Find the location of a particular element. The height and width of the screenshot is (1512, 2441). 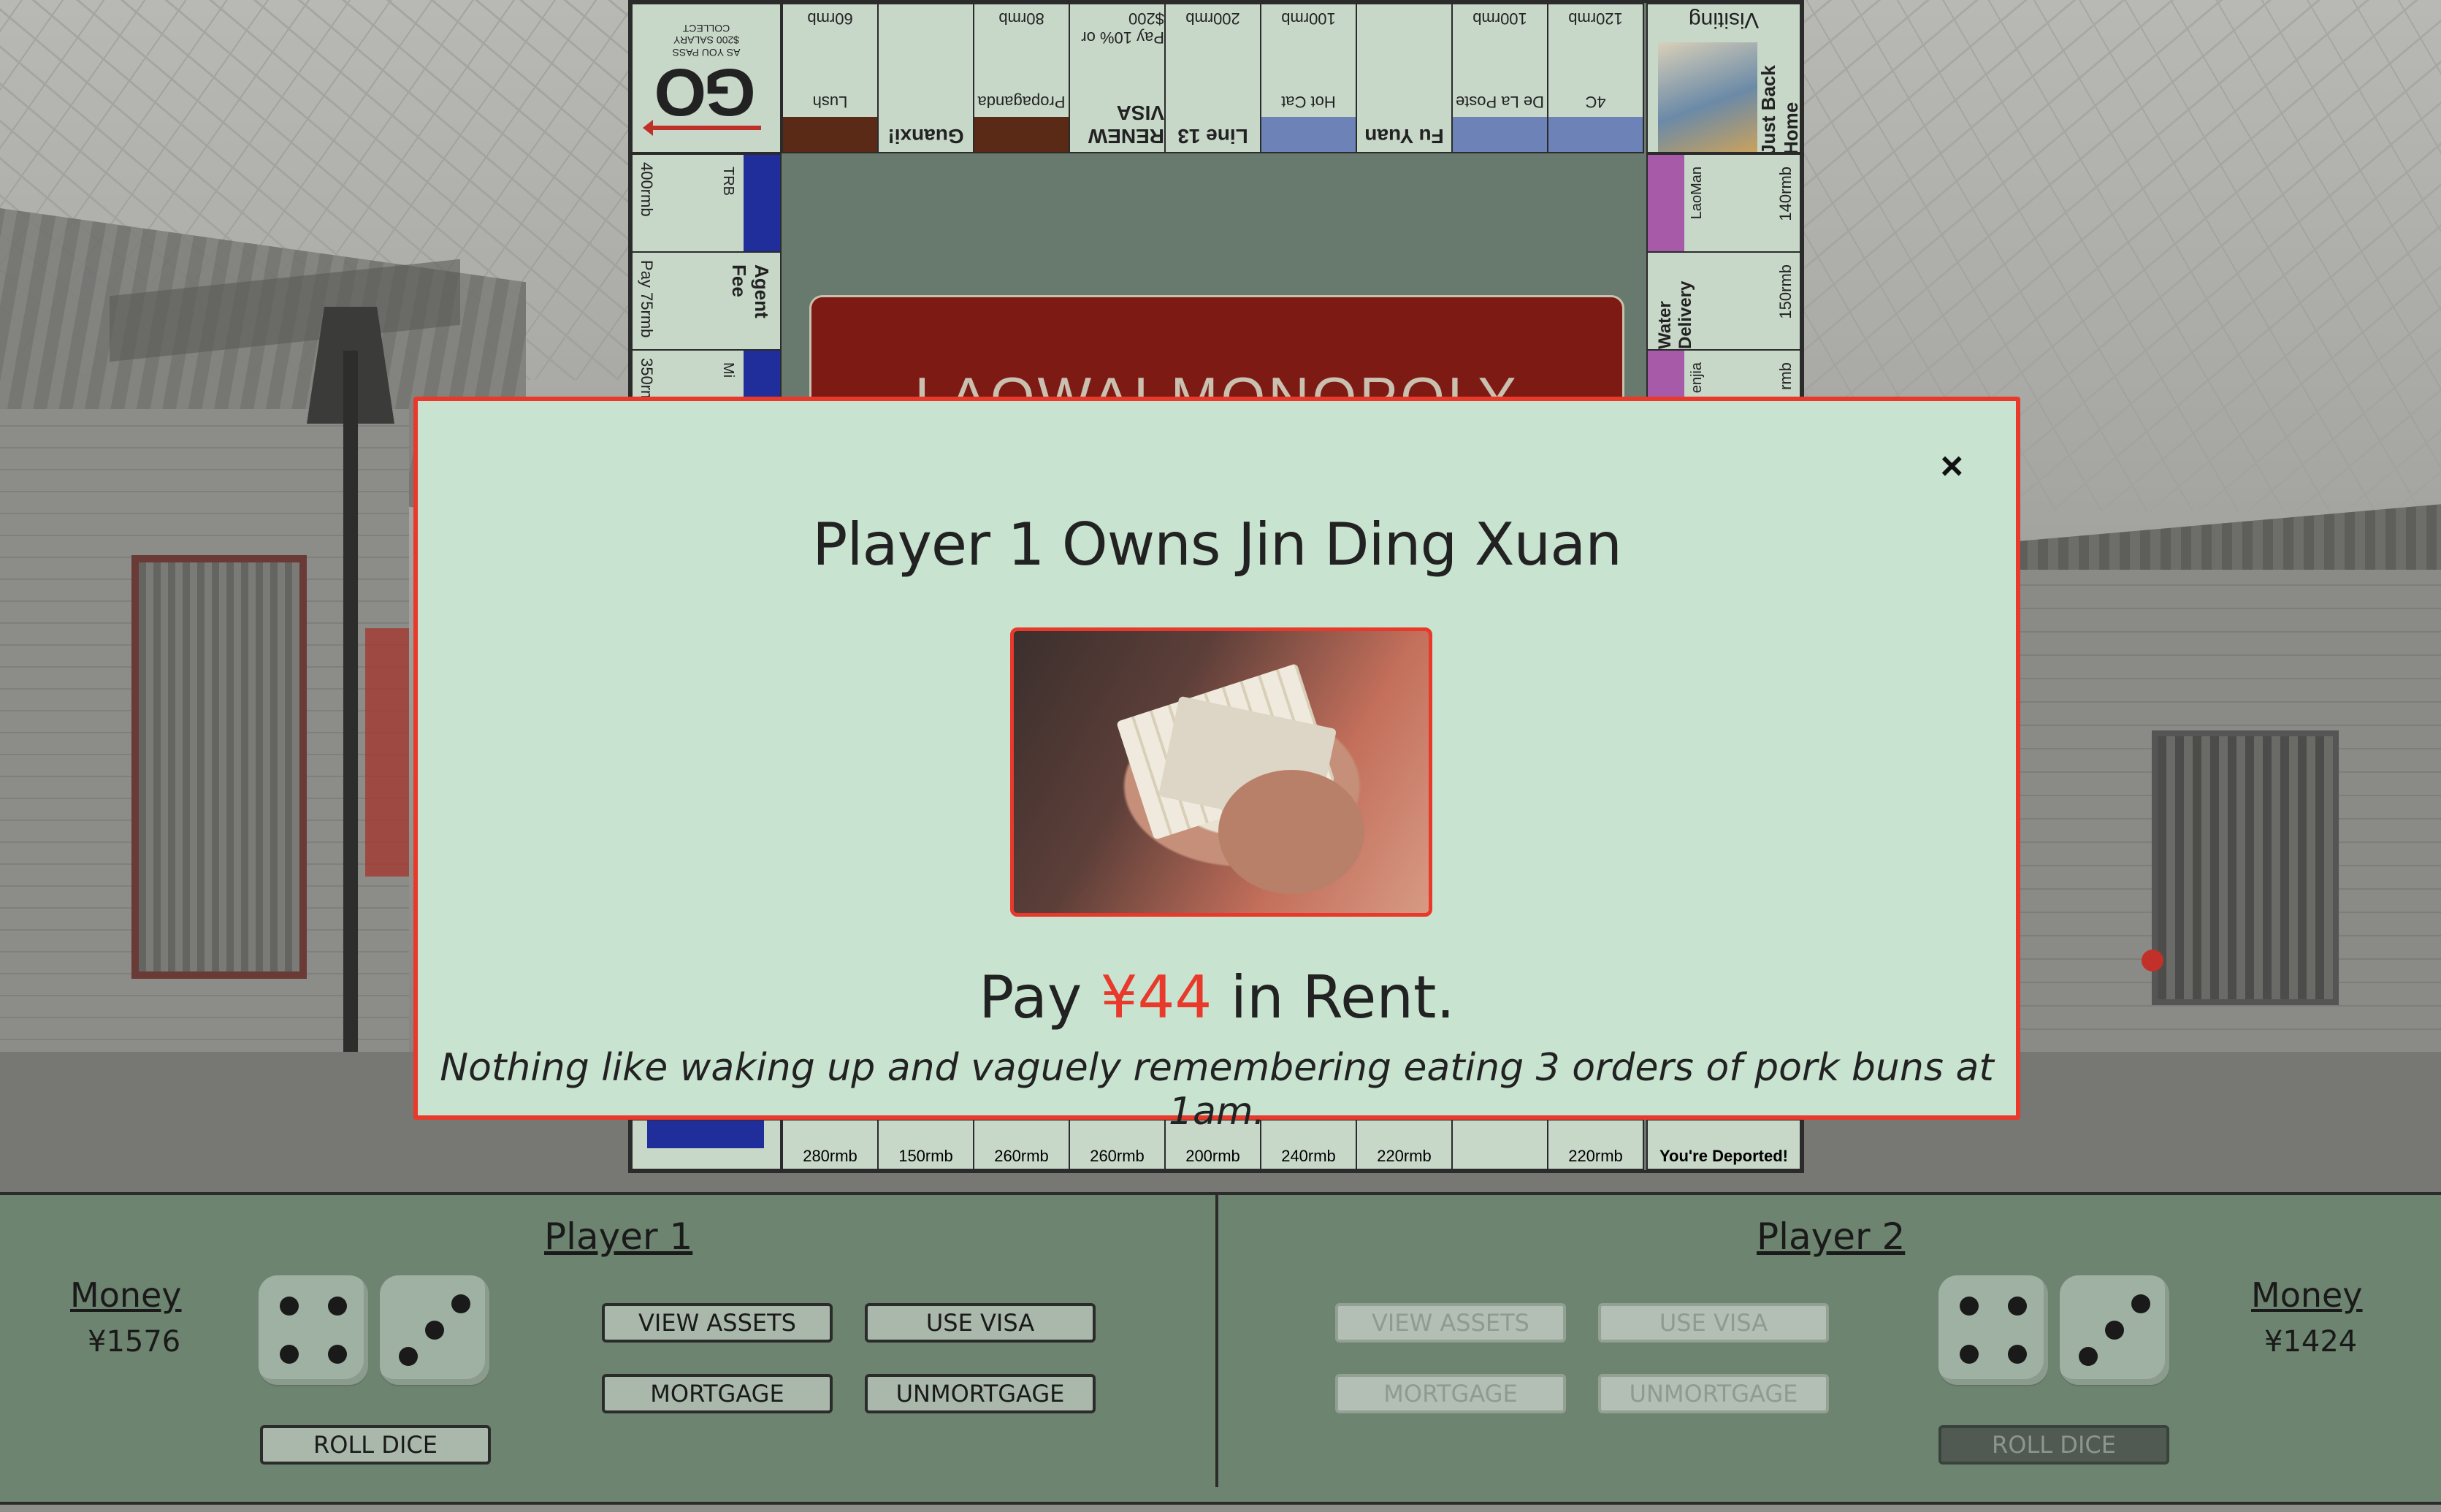

traveler-image is located at coordinates (1707, 97).